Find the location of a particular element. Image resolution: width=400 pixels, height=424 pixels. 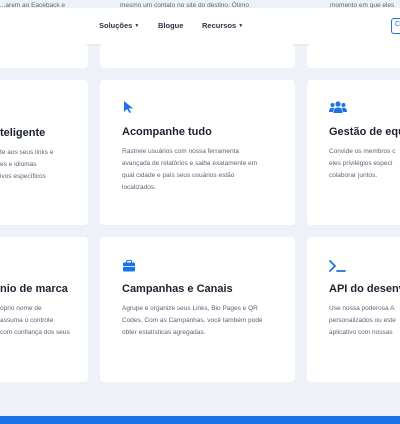

nav-solucoes: Soluções ▼ is located at coordinates (119, 25).